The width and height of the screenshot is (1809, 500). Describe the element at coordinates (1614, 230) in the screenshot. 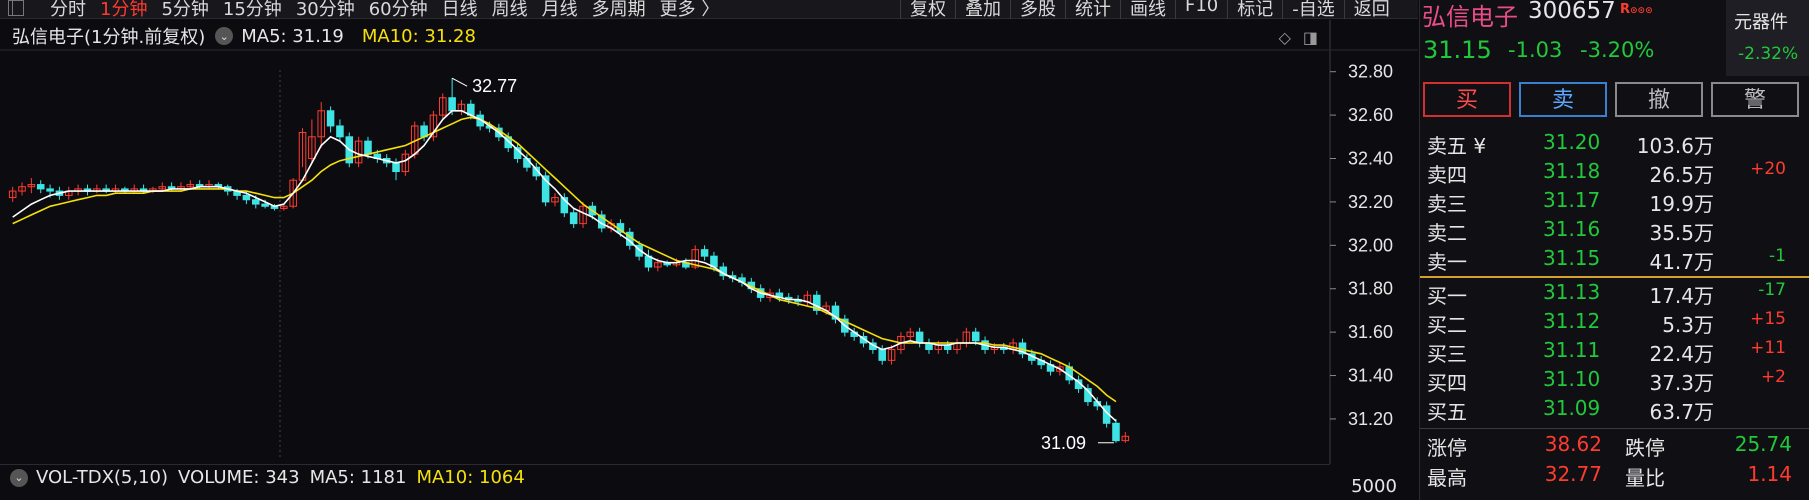

I see `ask-row: 卖二 31.16 35.5万` at that location.